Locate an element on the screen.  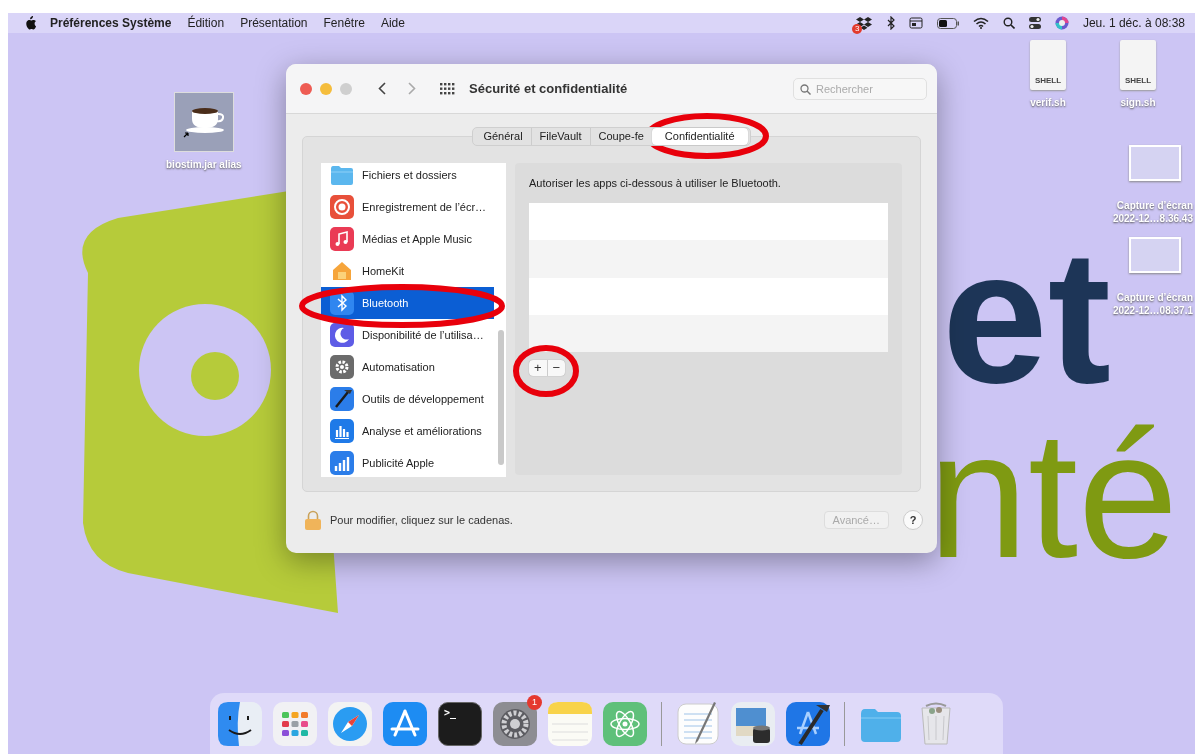
scrollbar-thumb is located at coordinates (501, 397).